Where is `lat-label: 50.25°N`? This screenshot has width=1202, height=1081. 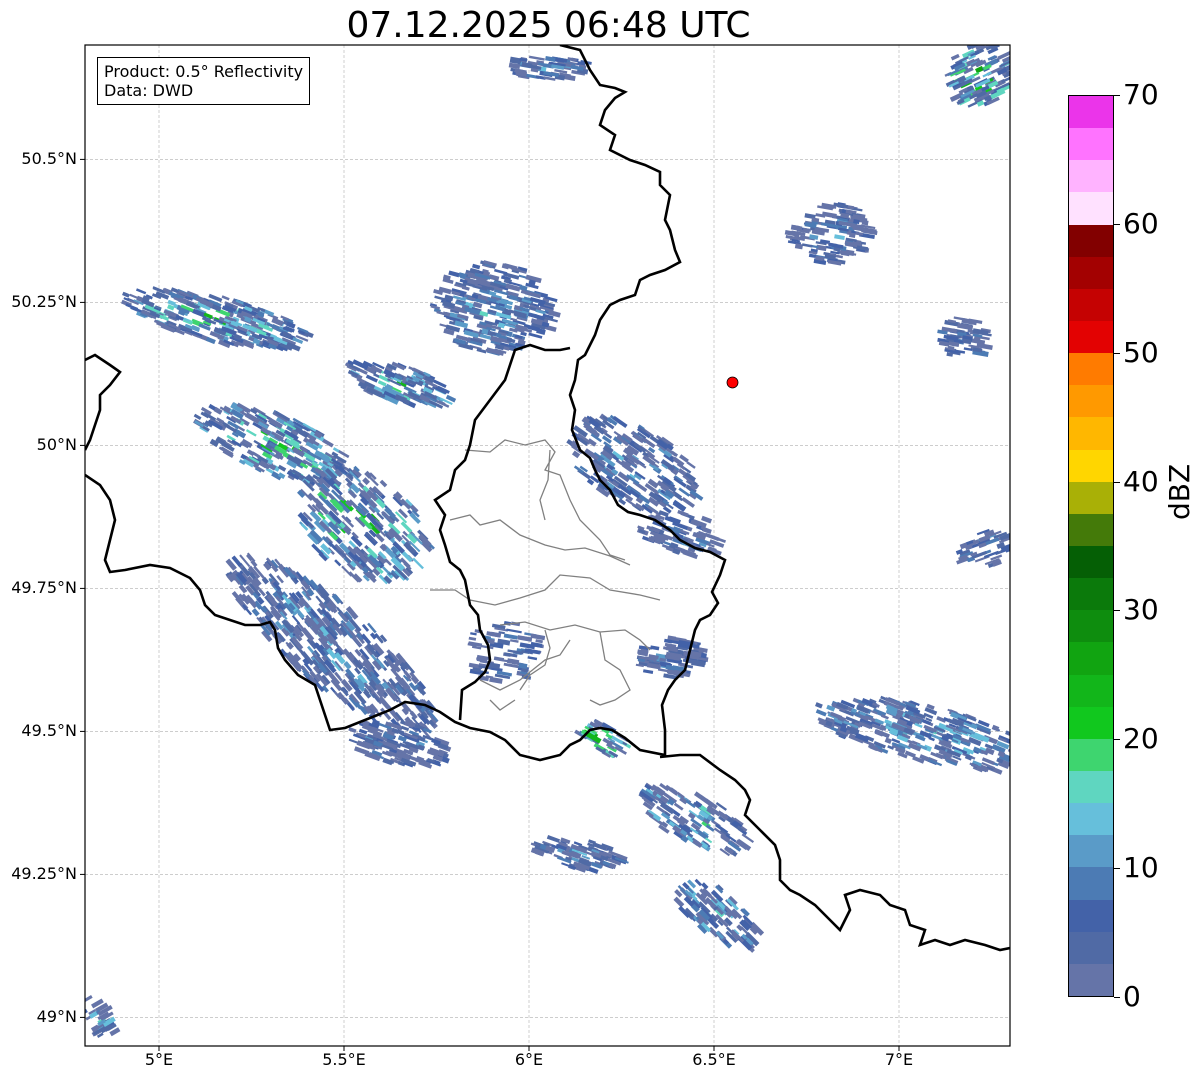
lat-label: 50.25°N is located at coordinates (44, 302).